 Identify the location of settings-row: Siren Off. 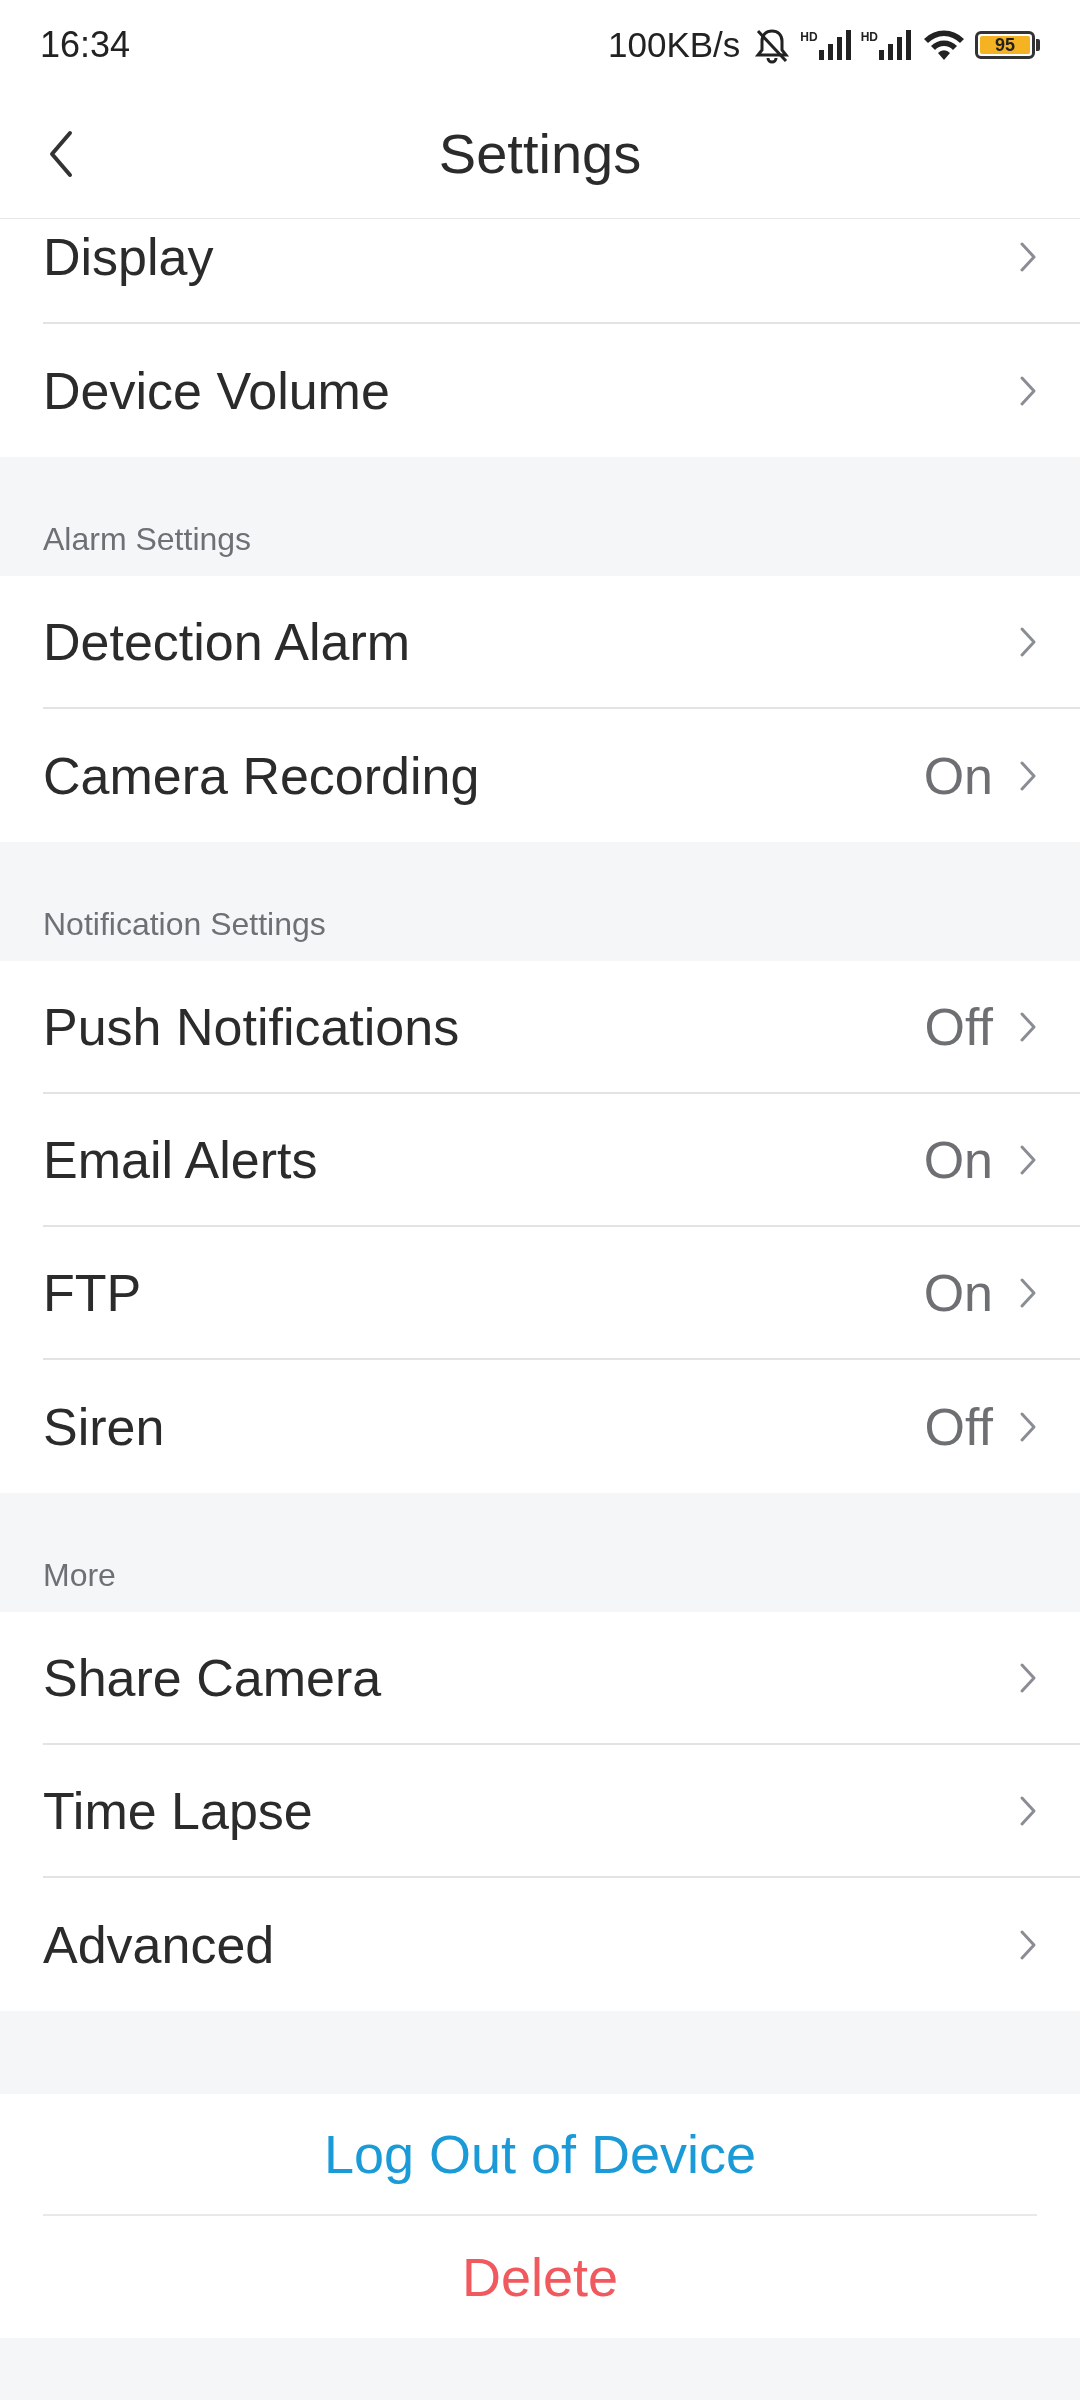
(561, 1426).